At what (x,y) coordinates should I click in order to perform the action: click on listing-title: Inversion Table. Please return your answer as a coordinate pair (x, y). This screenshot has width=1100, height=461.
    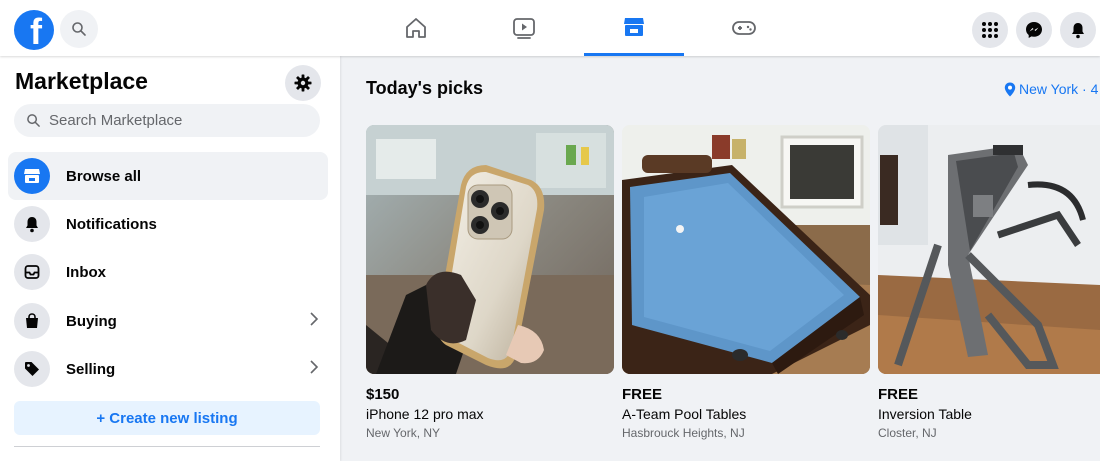
    Looking at the image, I should click on (925, 414).